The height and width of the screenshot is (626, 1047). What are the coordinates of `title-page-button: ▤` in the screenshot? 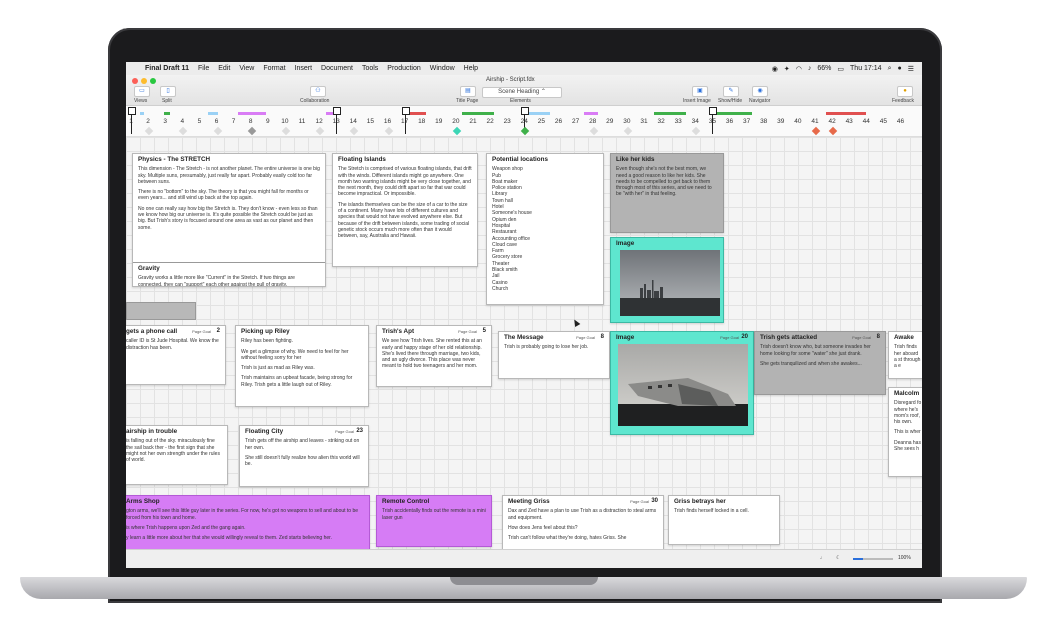 It's located at (468, 91).